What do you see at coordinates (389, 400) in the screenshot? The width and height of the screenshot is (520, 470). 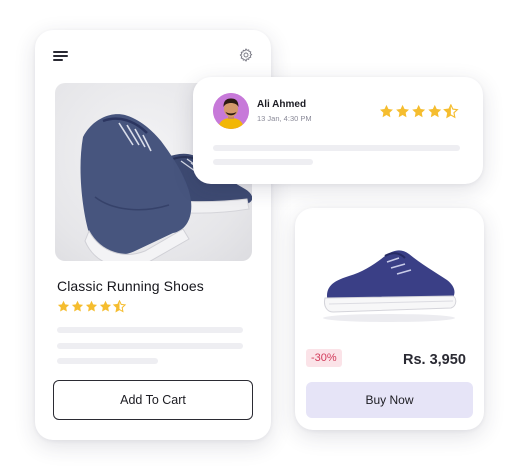 I see `buy-now-button: Buy Now` at bounding box center [389, 400].